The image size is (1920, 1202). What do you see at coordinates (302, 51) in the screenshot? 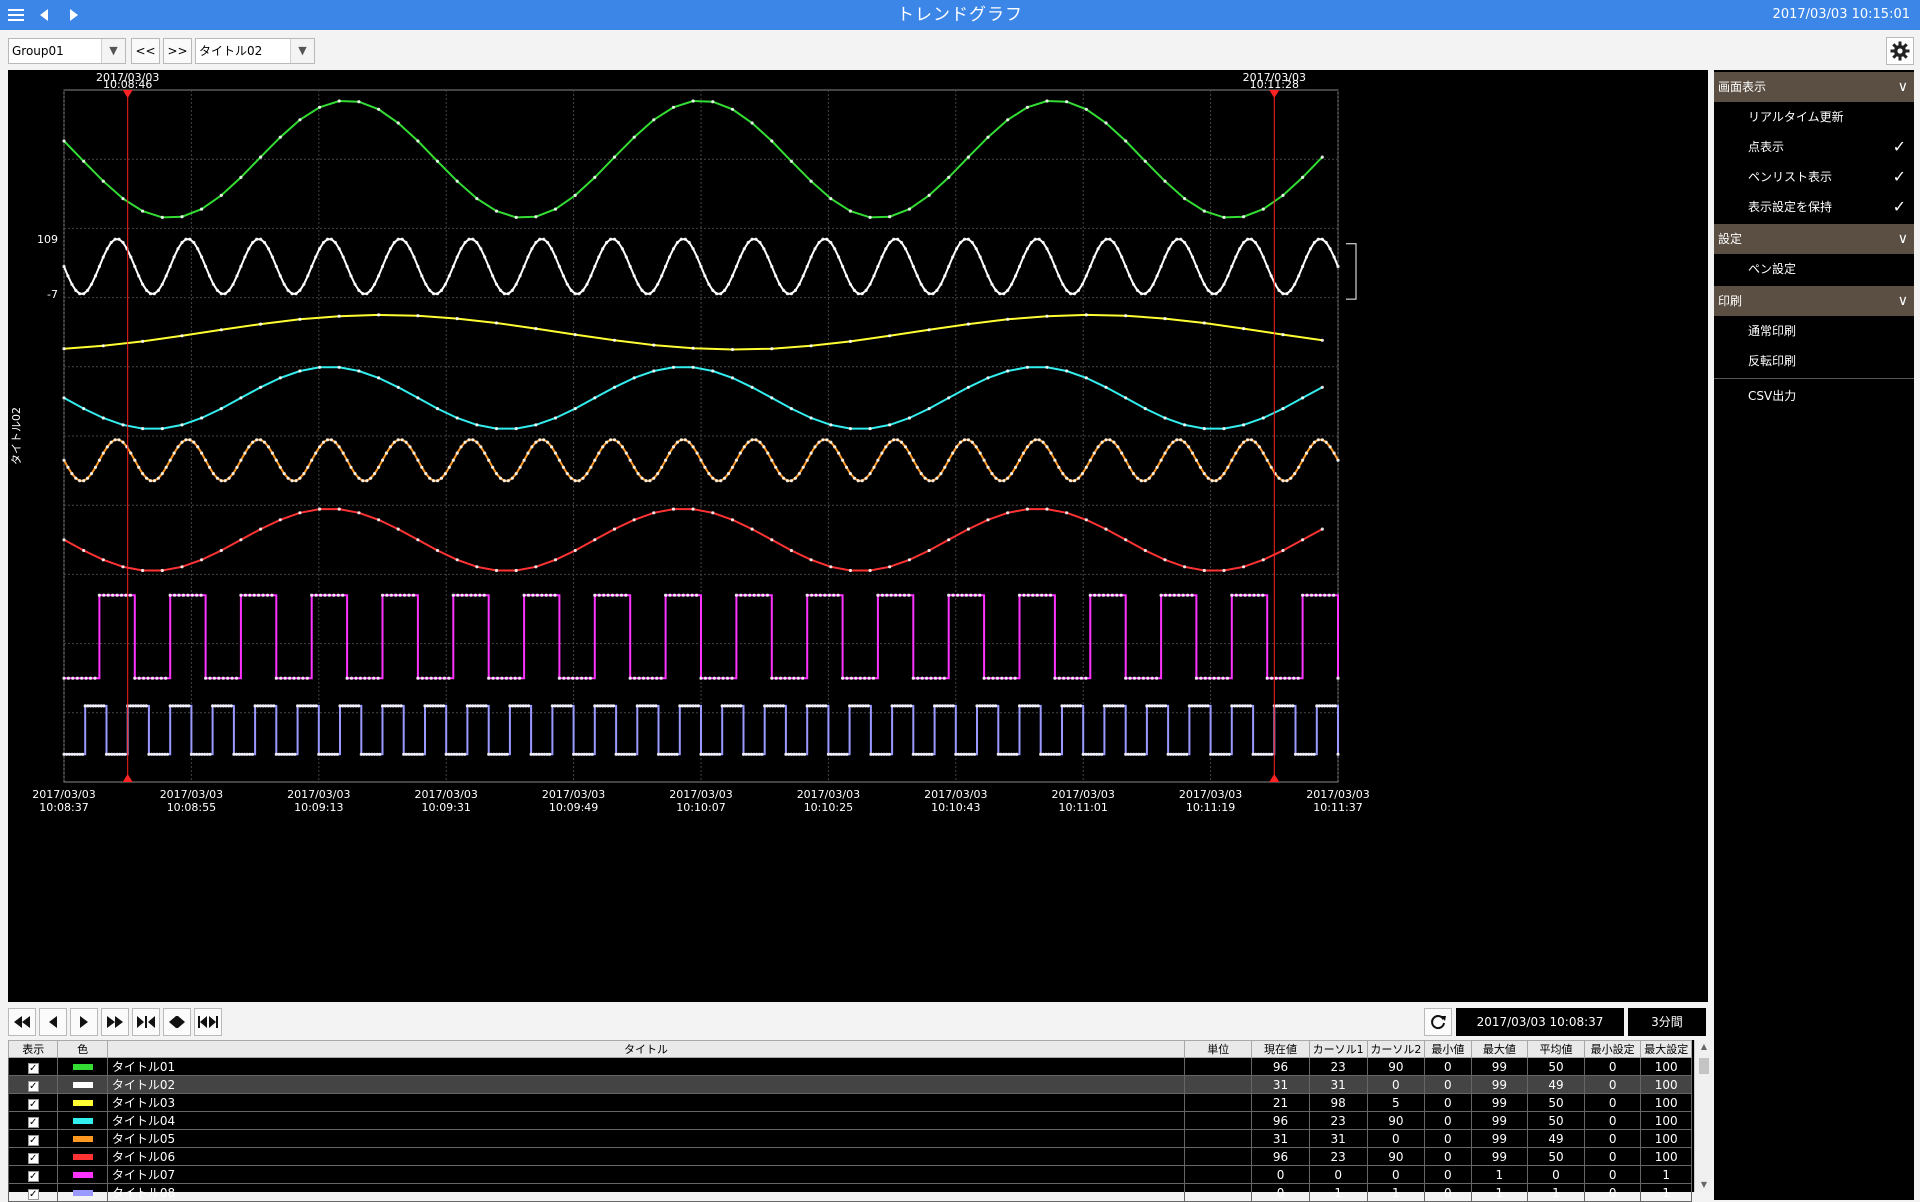
I see `dropdown-arrow-icon: ▼` at bounding box center [302, 51].